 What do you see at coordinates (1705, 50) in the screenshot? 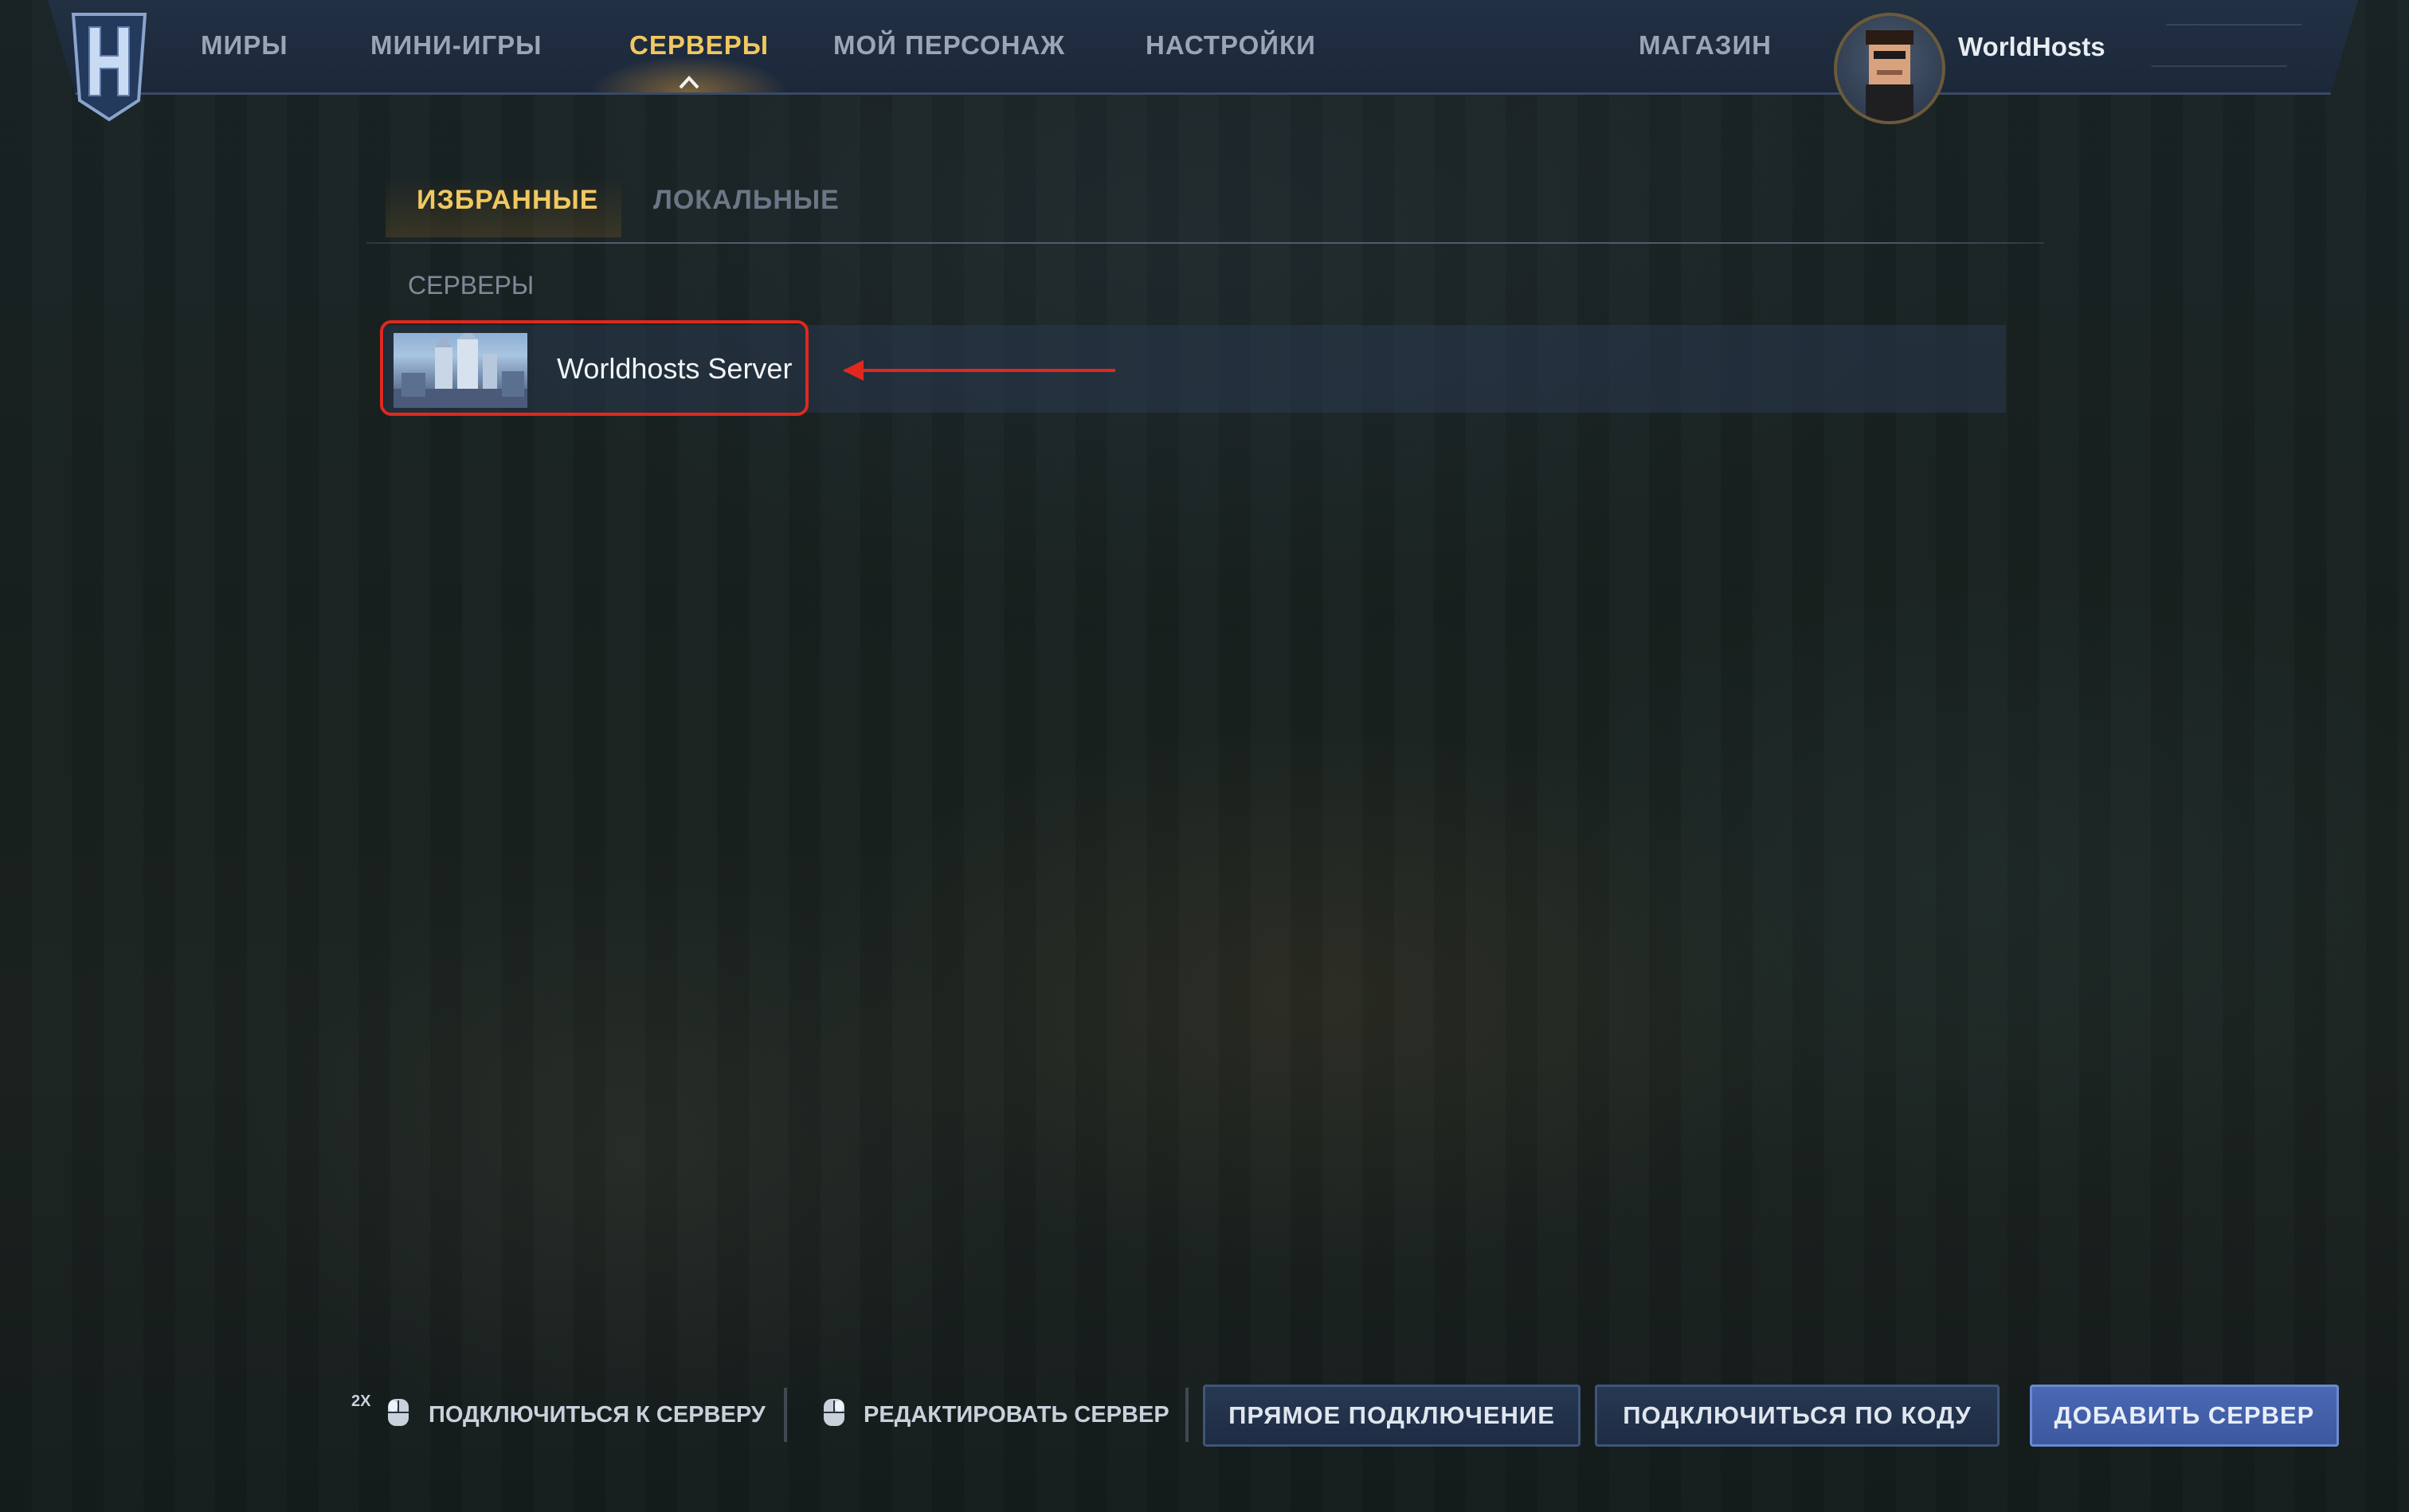
I see `nav-item-shop: МАГАЗИН` at bounding box center [1705, 50].